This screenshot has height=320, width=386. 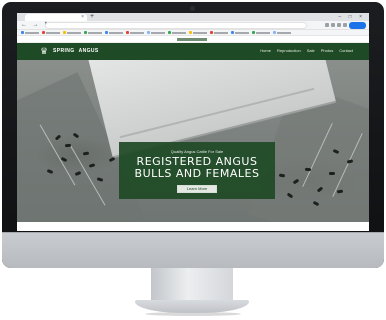 I want to click on nav-item-reproduction: Reproduction, so click(x=289, y=50).